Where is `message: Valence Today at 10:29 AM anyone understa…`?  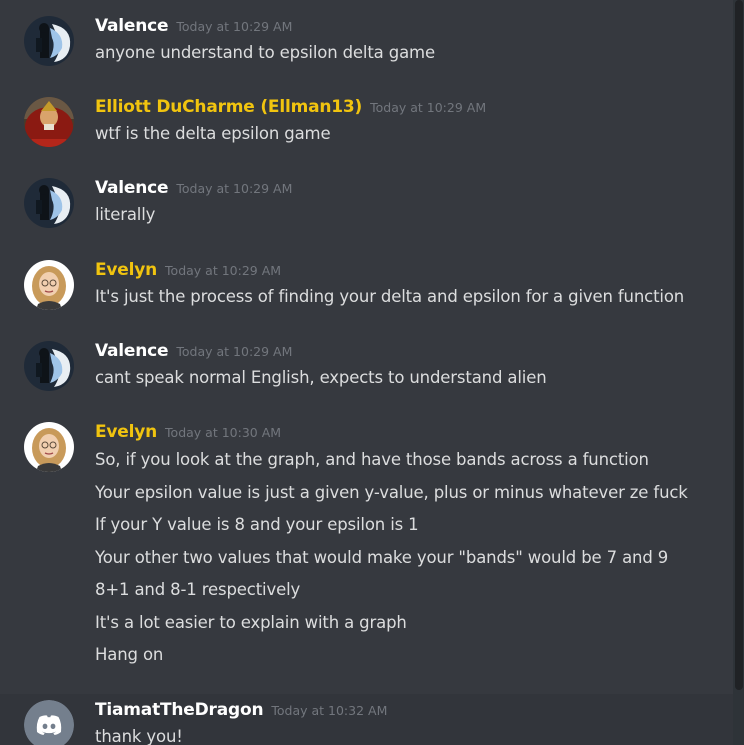 message: Valence Today at 10:29 AM anyone understa… is located at coordinates (372, 46).